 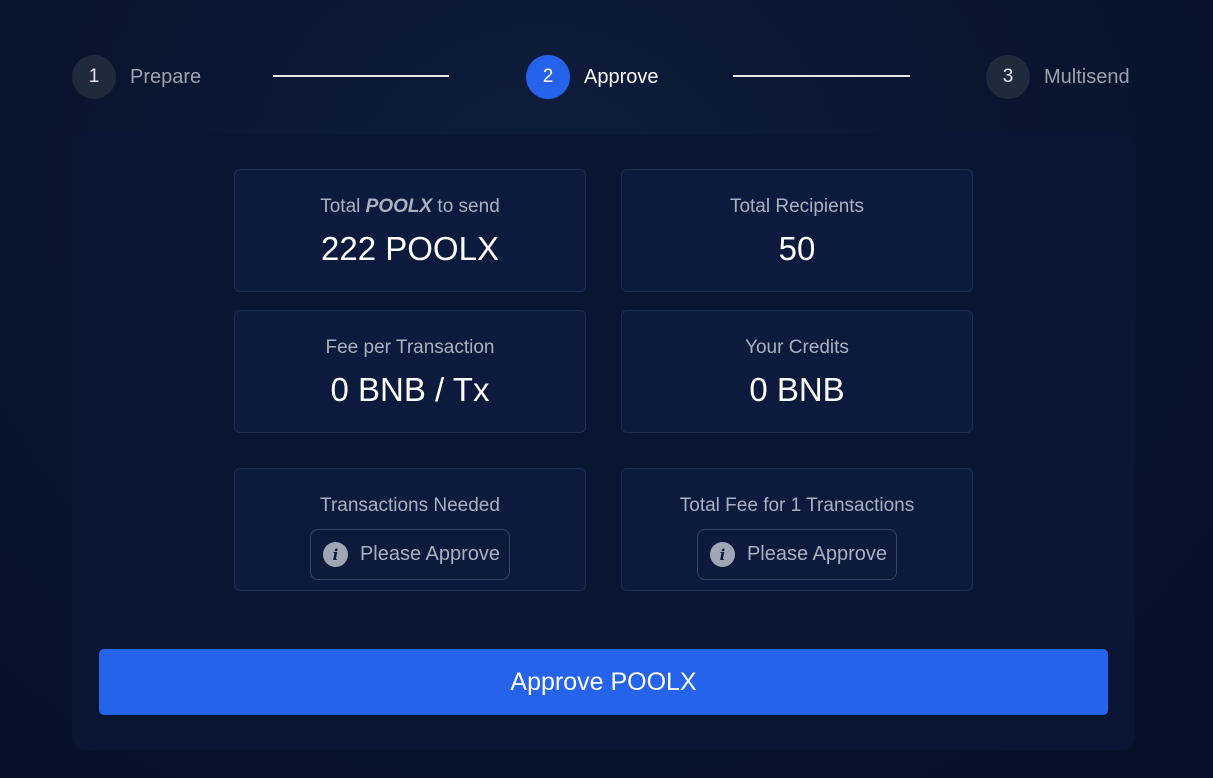 I want to click on card-label: Fee per Transaction, so click(x=410, y=347).